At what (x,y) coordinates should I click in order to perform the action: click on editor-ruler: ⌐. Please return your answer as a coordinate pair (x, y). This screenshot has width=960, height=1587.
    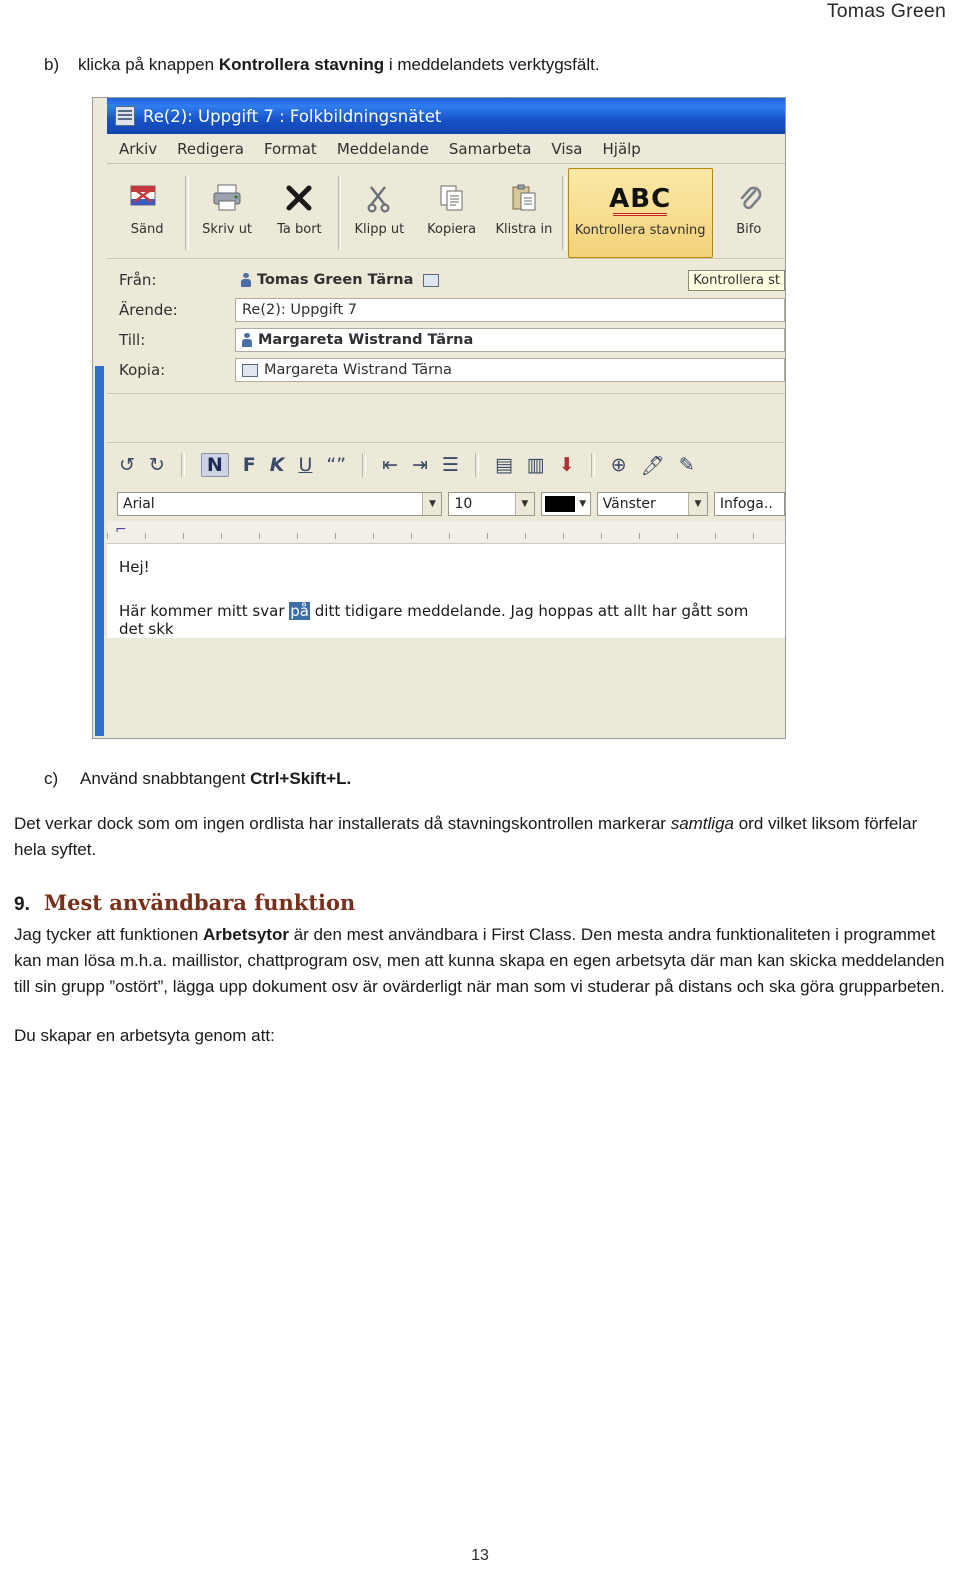
    Looking at the image, I should click on (446, 532).